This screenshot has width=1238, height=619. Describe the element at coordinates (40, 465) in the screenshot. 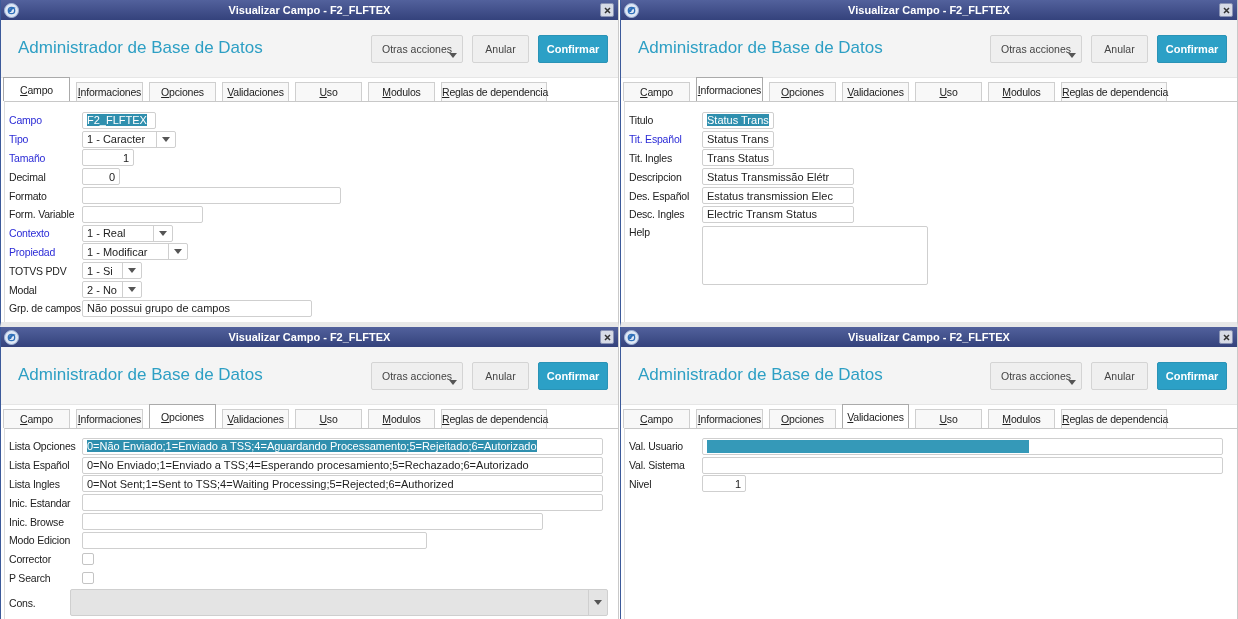

I see `field-label: Lista Español` at that location.